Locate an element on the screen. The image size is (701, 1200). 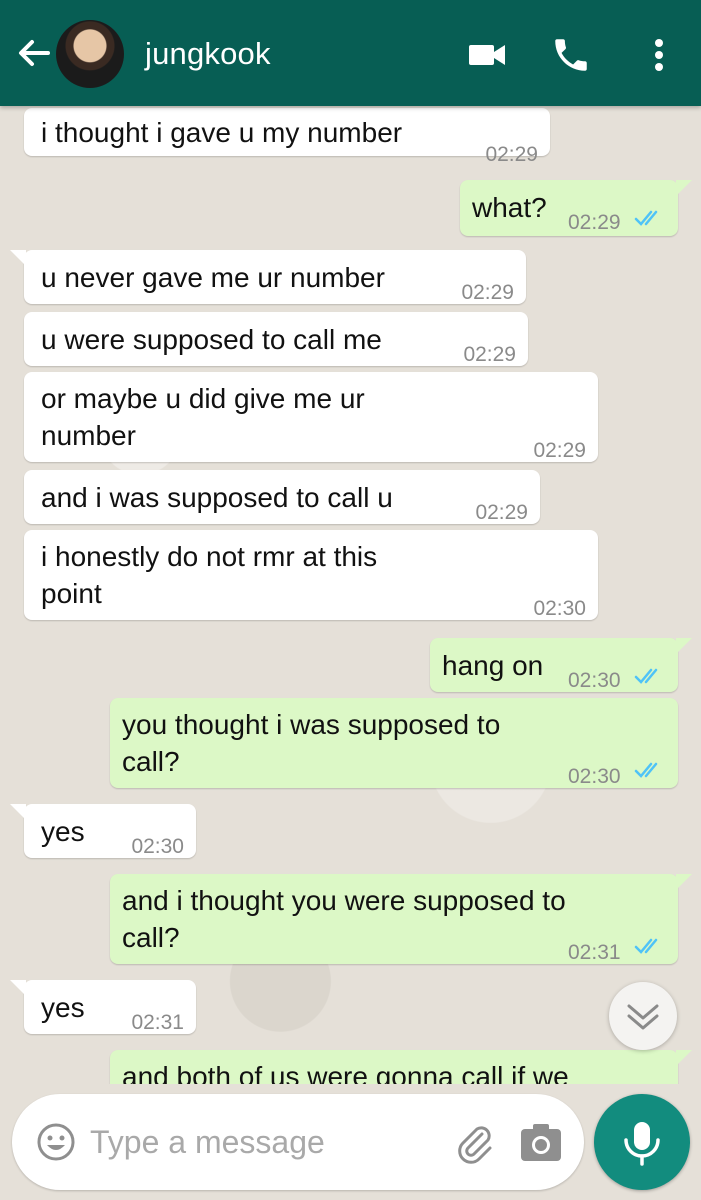
message-text: and both of us were gonna call if we is located at coordinates (345, 1072).